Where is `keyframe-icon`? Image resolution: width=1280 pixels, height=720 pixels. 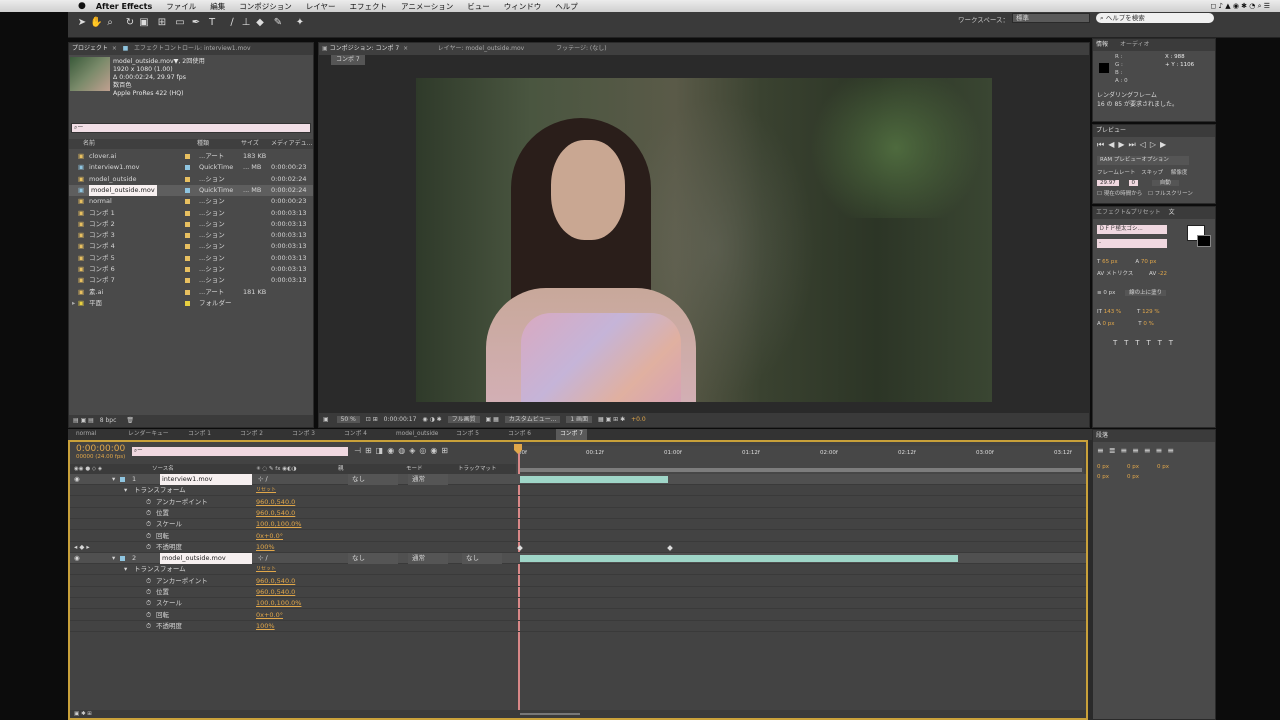
keyframe-icon is located at coordinates (520, 547).